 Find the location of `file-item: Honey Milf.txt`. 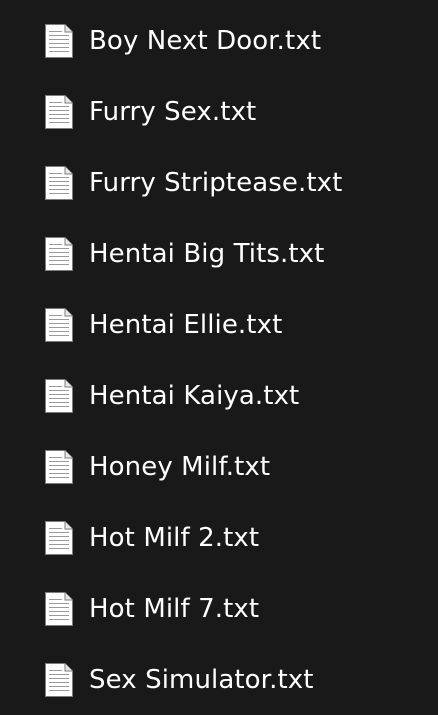

file-item: Honey Milf.txt is located at coordinates (219, 466).